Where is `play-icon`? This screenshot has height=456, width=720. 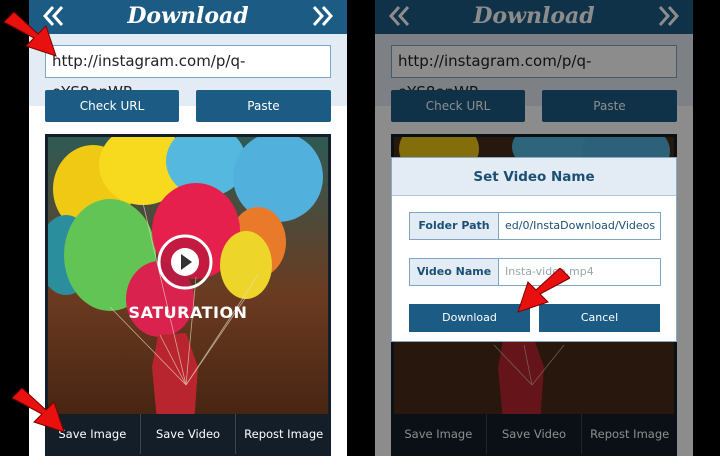
play-icon is located at coordinates (185, 262).